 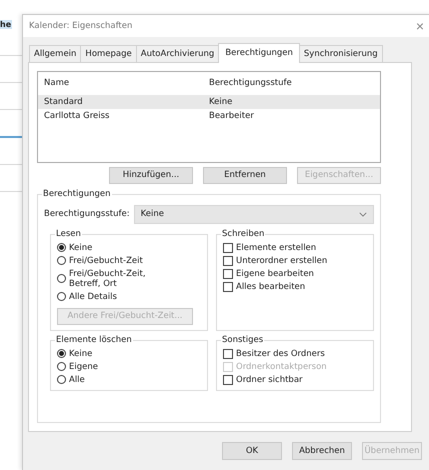 I want to click on option-label: Unterordner erstellen, so click(x=282, y=261).